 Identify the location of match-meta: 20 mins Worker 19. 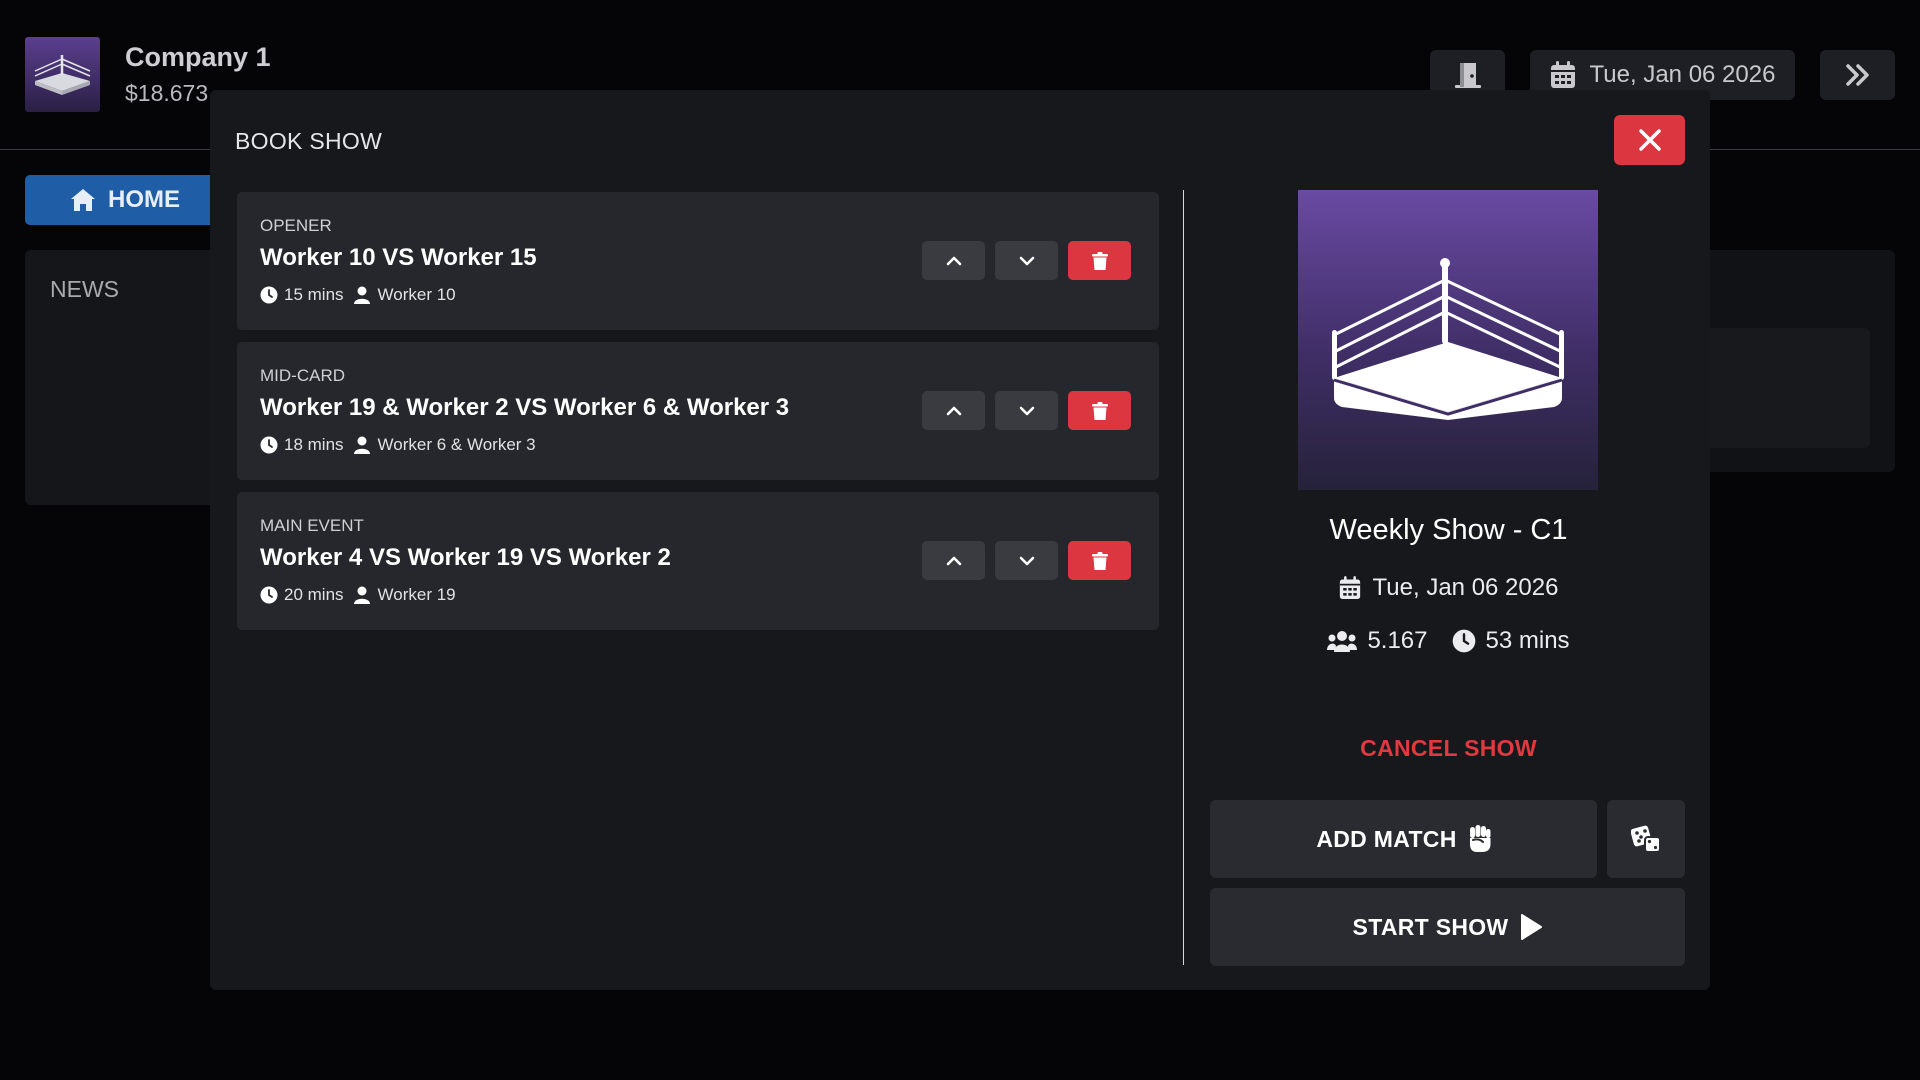
(358, 595).